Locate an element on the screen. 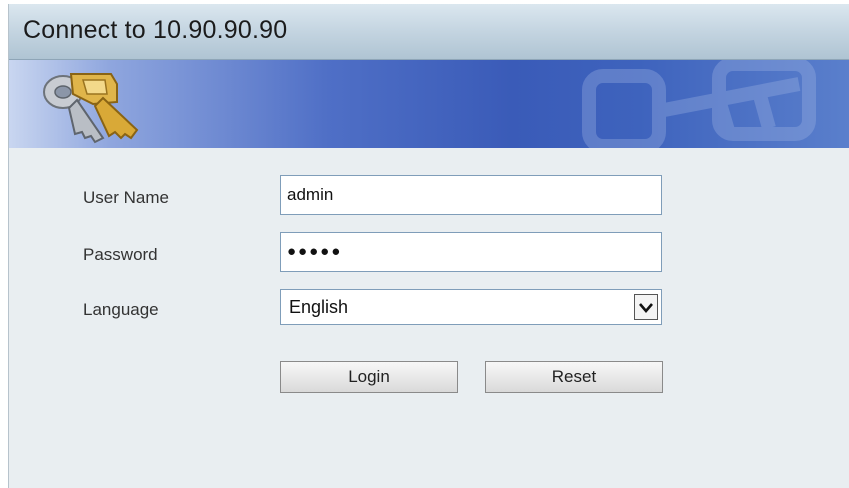  password-input: ●●●●● is located at coordinates (471, 252).